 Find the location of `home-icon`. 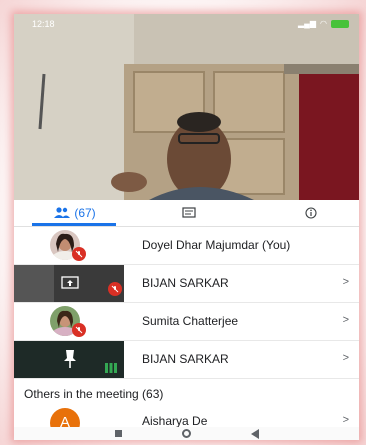

home-icon is located at coordinates (186, 433).